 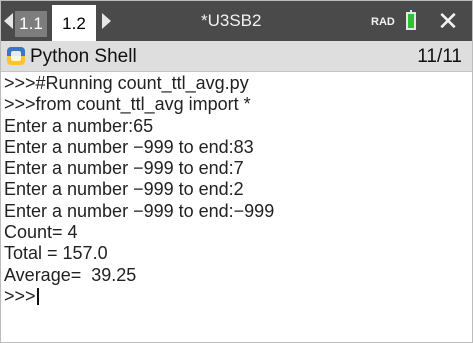 I want to click on console-line: Count= 4, so click(x=41, y=232).